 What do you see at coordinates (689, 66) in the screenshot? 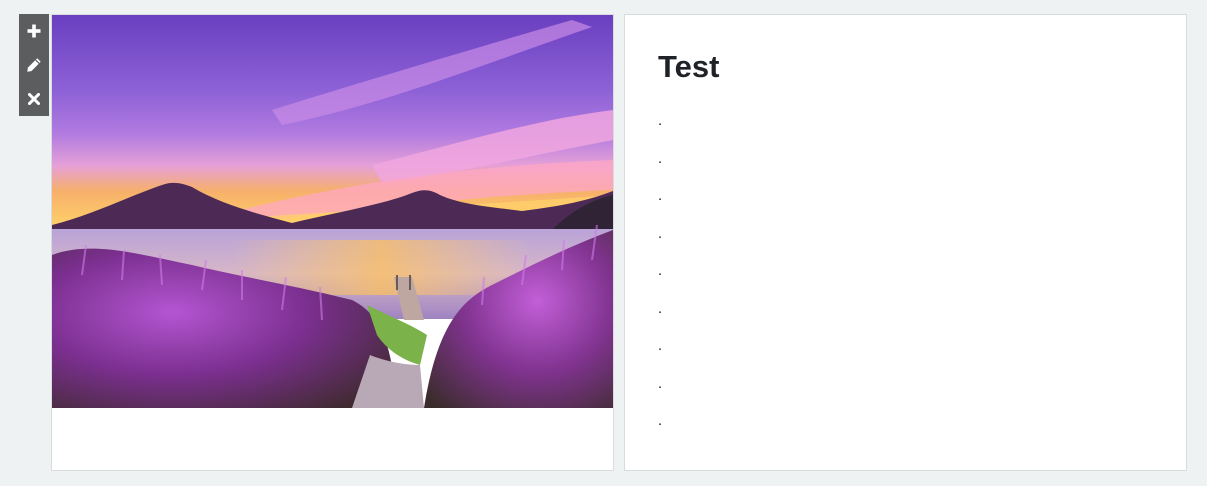
I see `card-title: Test` at bounding box center [689, 66].